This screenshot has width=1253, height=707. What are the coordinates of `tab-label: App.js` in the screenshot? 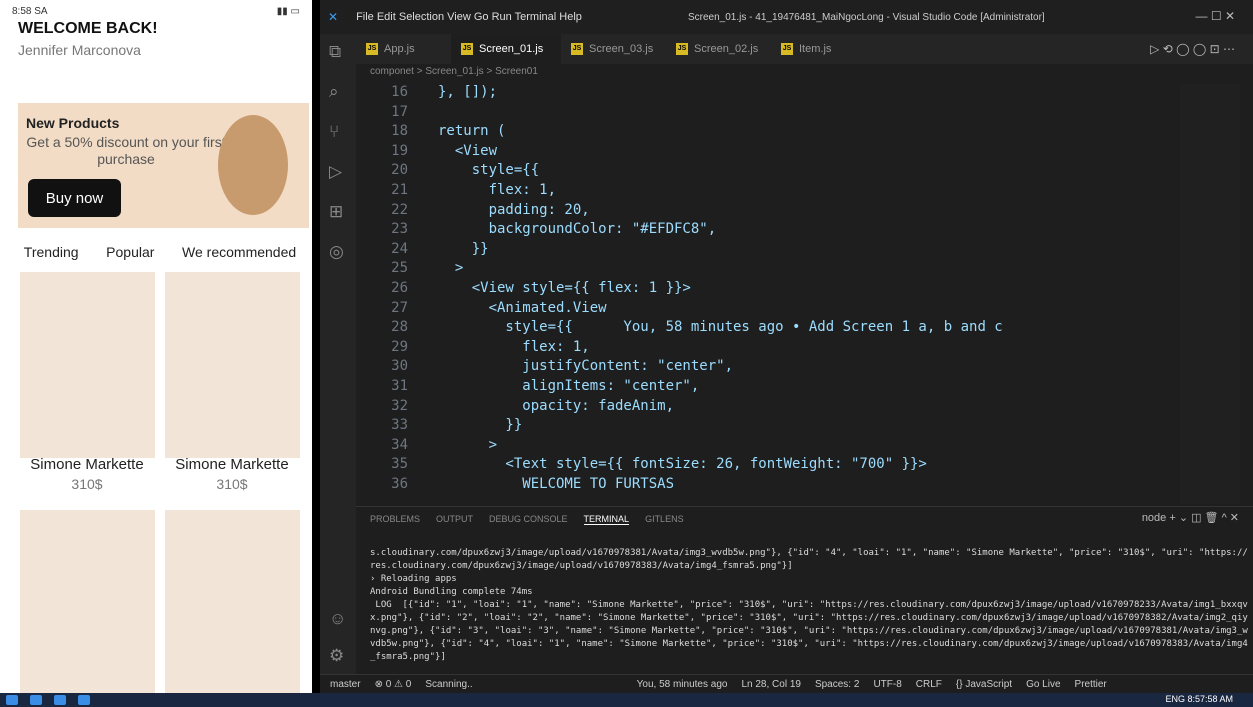 It's located at (399, 49).